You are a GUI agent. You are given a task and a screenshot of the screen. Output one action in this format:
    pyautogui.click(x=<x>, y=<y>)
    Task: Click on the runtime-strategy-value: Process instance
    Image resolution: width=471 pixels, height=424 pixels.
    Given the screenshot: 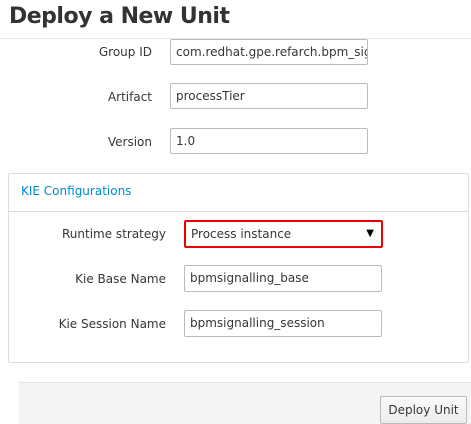 What is the action you would take?
    pyautogui.click(x=241, y=234)
    